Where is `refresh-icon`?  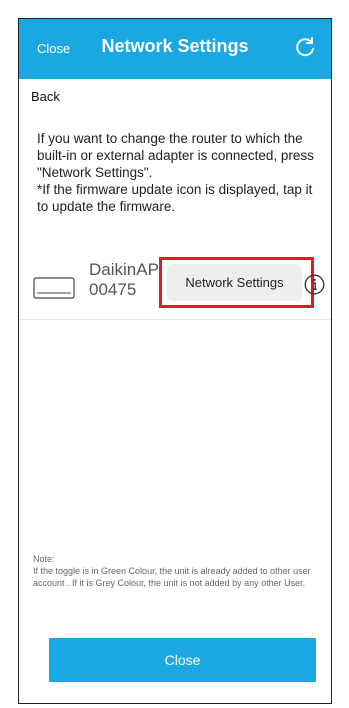 refresh-icon is located at coordinates (305, 47).